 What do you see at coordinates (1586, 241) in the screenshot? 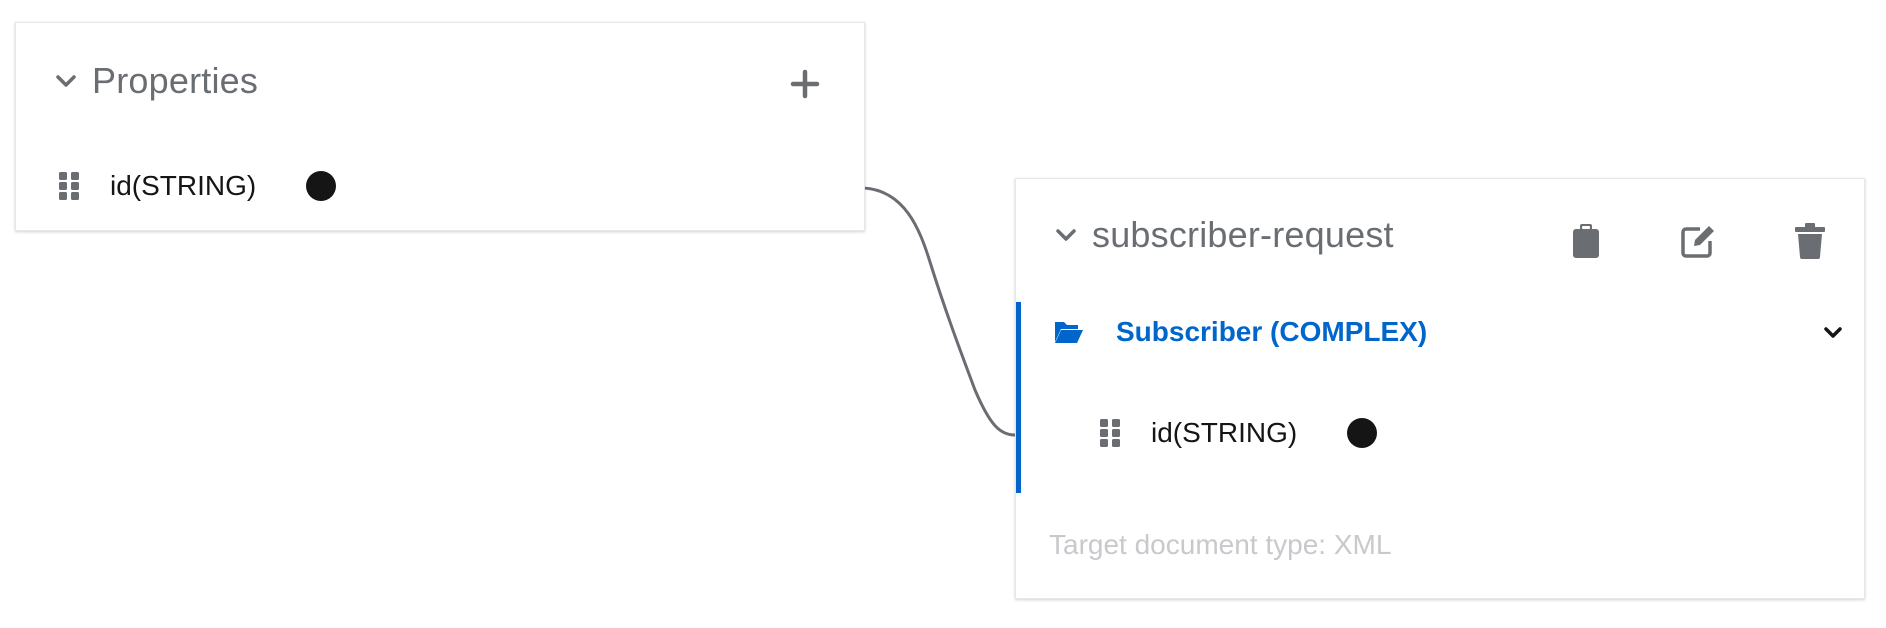
I see `clipboard-icon` at bounding box center [1586, 241].